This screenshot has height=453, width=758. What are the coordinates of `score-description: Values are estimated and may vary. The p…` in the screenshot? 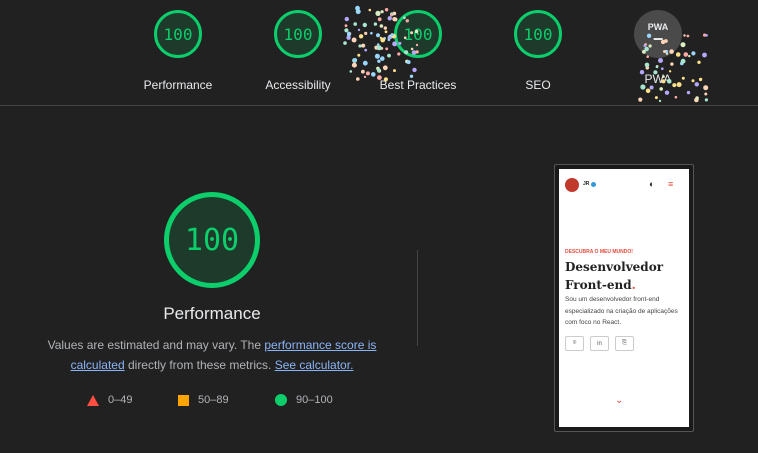 It's located at (212, 355).